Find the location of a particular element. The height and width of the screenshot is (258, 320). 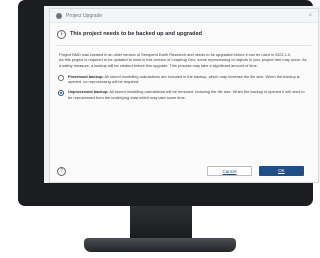

help-icon: ? is located at coordinates (61, 171).